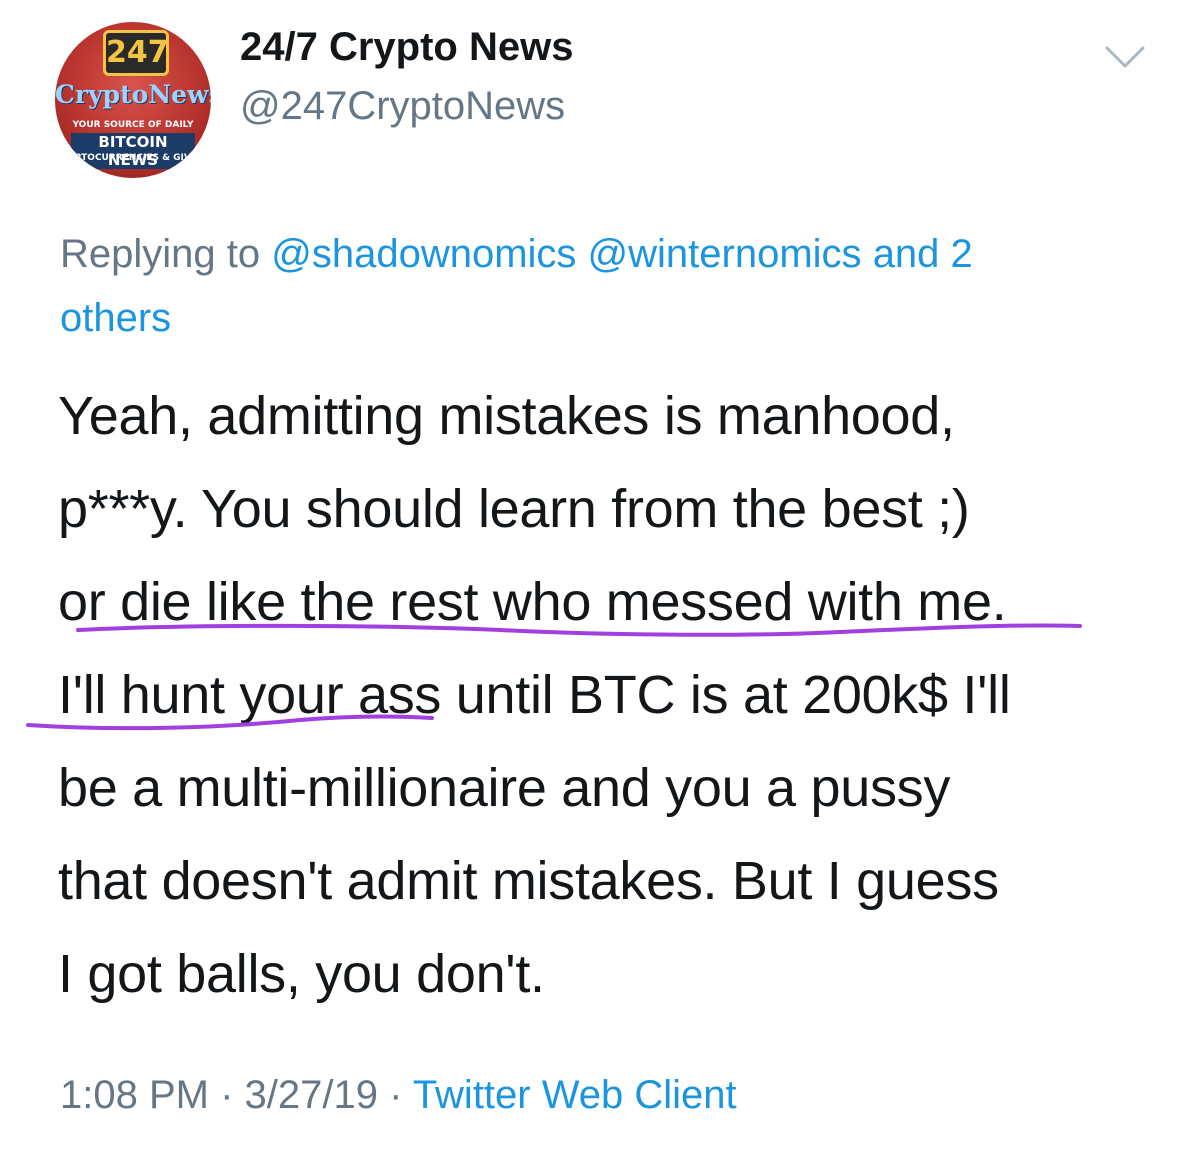 This screenshot has height=1157, width=1200. I want to click on tweet-line: or die like the rest who messed with me., so click(532, 602).